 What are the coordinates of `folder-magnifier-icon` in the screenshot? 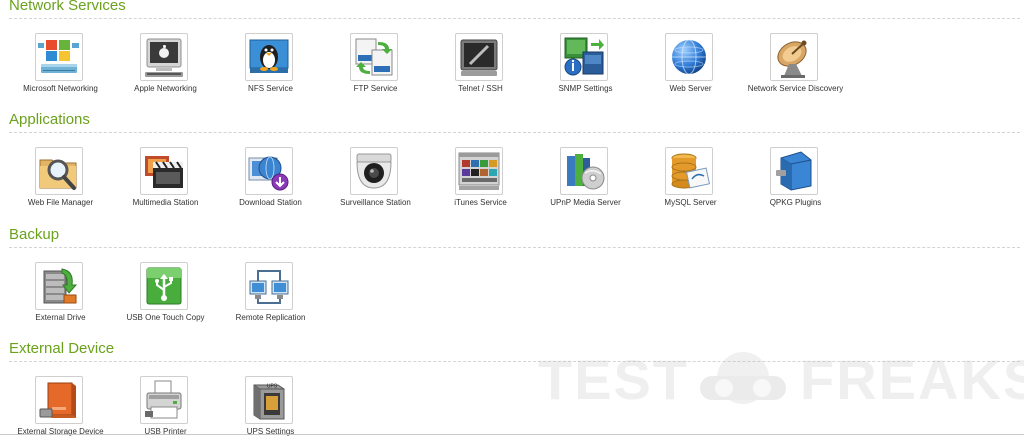 It's located at (59, 171).